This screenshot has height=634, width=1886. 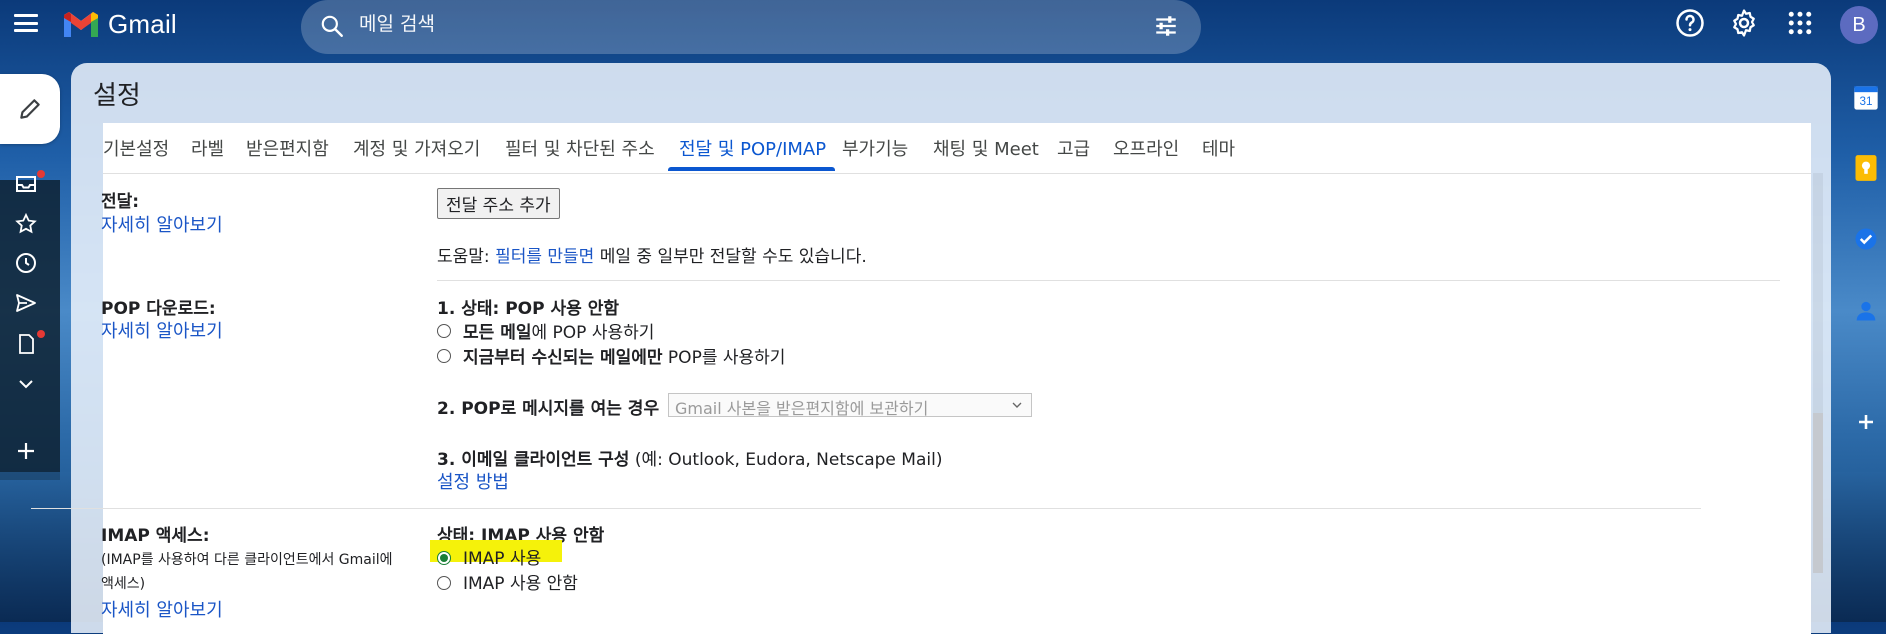 I want to click on pop-client-config-bold: 3. 이메일 클라이언트 구성, so click(x=533, y=460).